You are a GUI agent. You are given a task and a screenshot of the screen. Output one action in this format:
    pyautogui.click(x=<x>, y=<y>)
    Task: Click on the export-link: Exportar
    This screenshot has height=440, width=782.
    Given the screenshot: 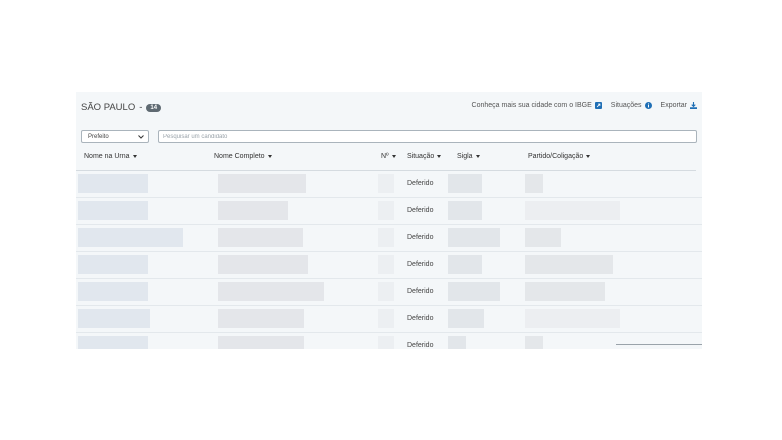 What is the action you would take?
    pyautogui.click(x=679, y=105)
    